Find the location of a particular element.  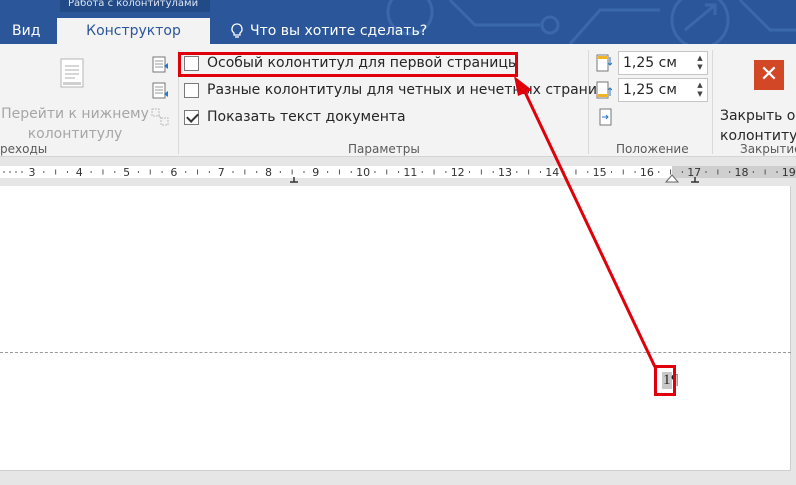

option-show-document-text: Показать текст документа is located at coordinates (295, 117).